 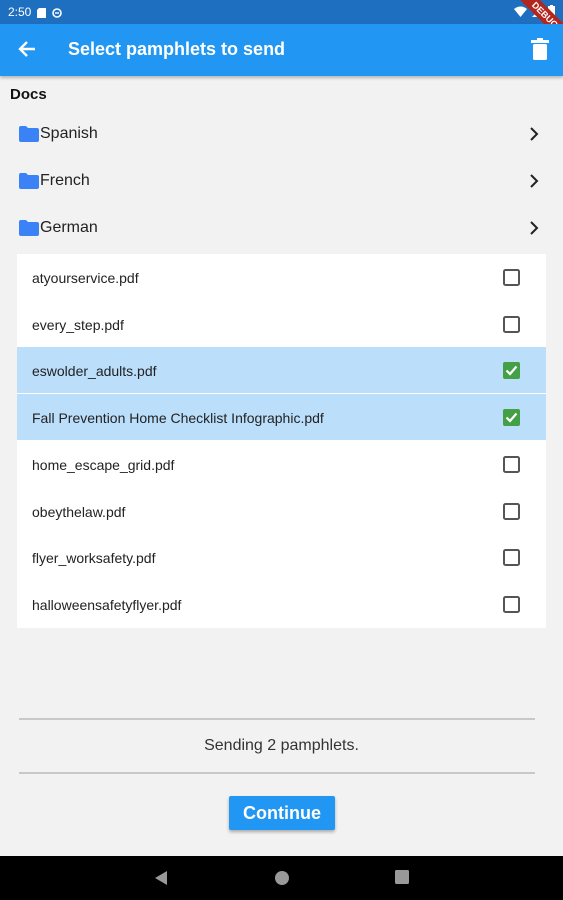 What do you see at coordinates (27, 49) in the screenshot?
I see `back-arrow-icon` at bounding box center [27, 49].